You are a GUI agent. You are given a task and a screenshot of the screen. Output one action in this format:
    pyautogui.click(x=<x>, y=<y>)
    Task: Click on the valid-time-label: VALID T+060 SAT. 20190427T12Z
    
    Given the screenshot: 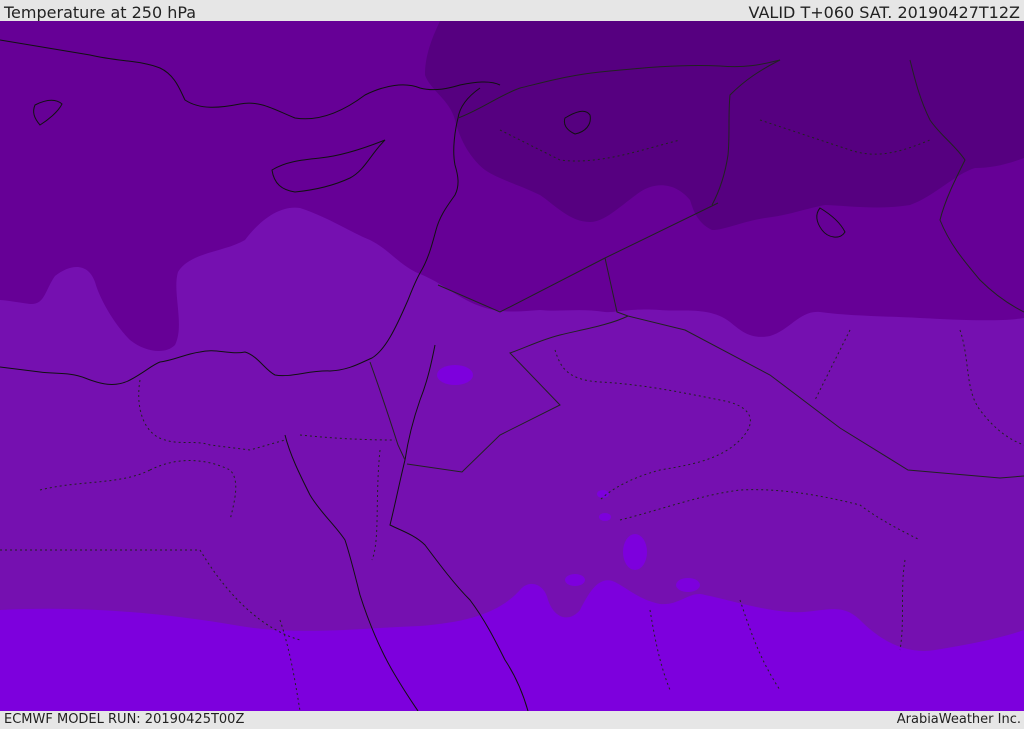 What is the action you would take?
    pyautogui.click(x=884, y=12)
    